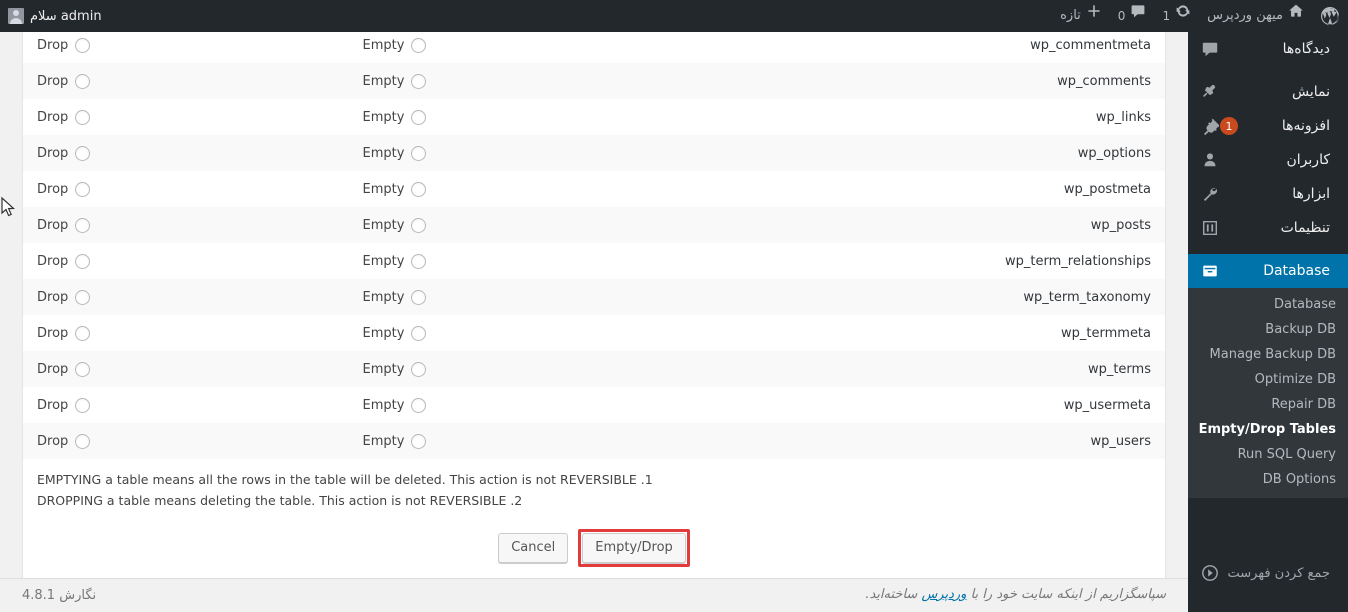 The width and height of the screenshot is (1348, 612). What do you see at coordinates (533, 548) in the screenshot?
I see `cancel-button: Cancel` at bounding box center [533, 548].